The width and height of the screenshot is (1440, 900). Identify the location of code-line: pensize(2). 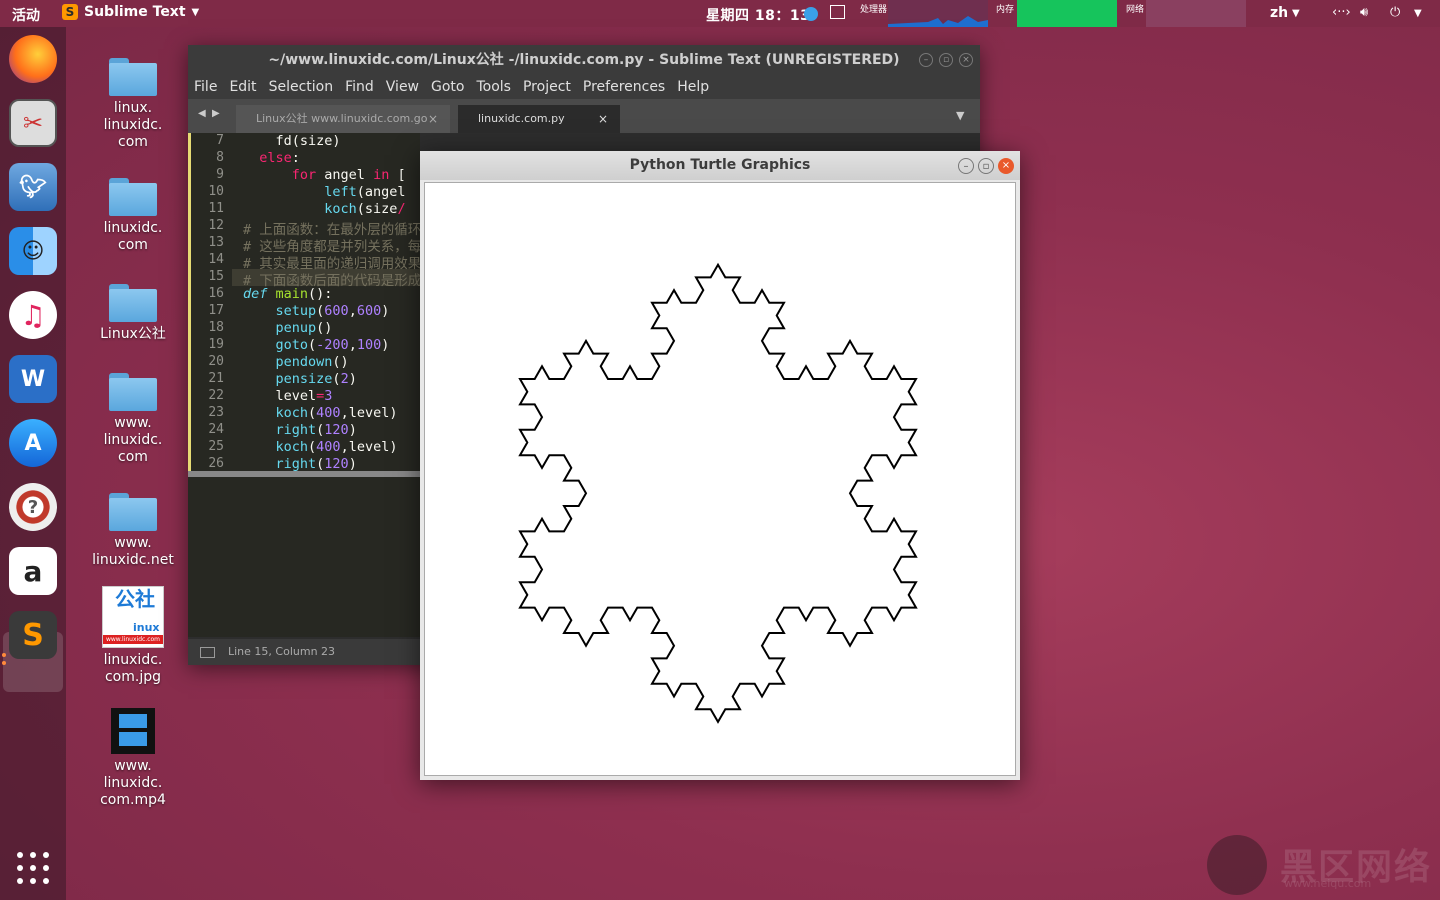
(316, 379).